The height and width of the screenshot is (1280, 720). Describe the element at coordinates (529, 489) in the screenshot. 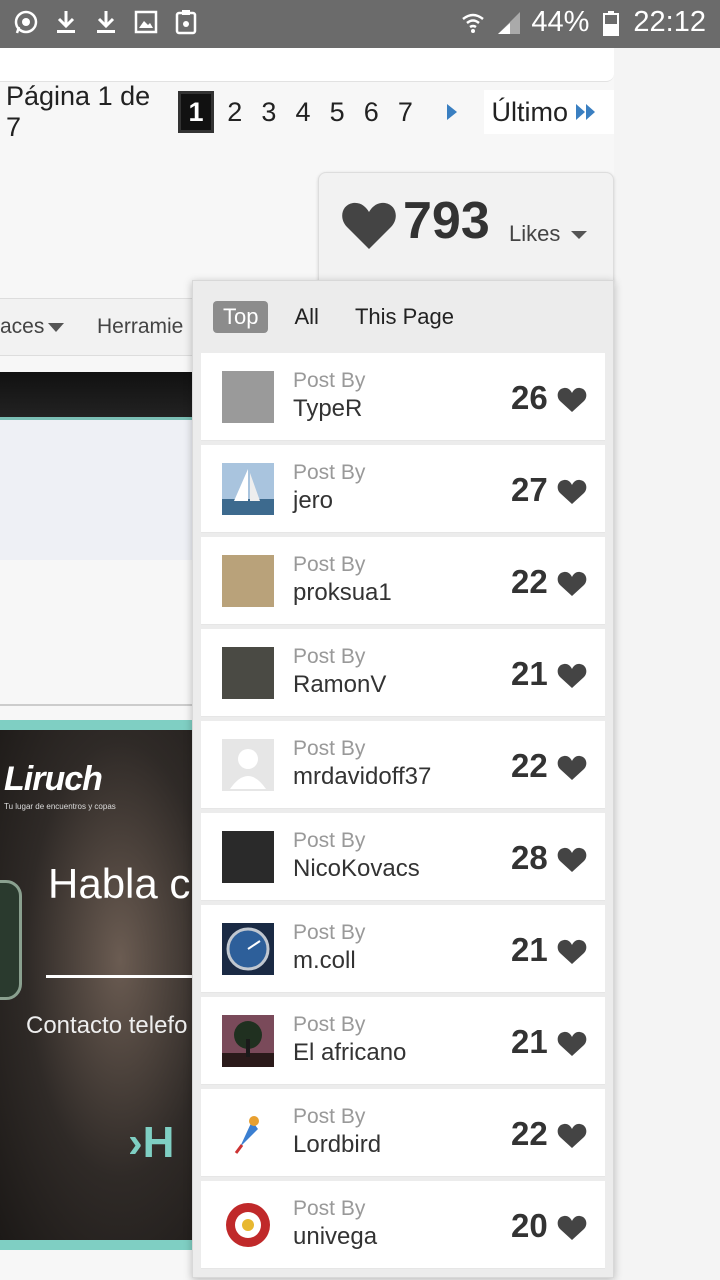

I see `post-like-count: 27` at that location.